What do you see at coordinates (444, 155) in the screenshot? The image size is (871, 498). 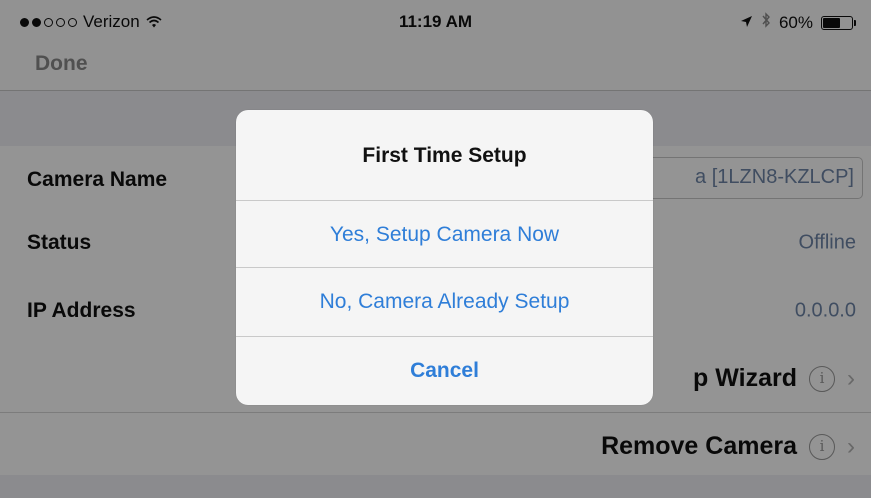 I see `alert-title: First Time Setup` at bounding box center [444, 155].